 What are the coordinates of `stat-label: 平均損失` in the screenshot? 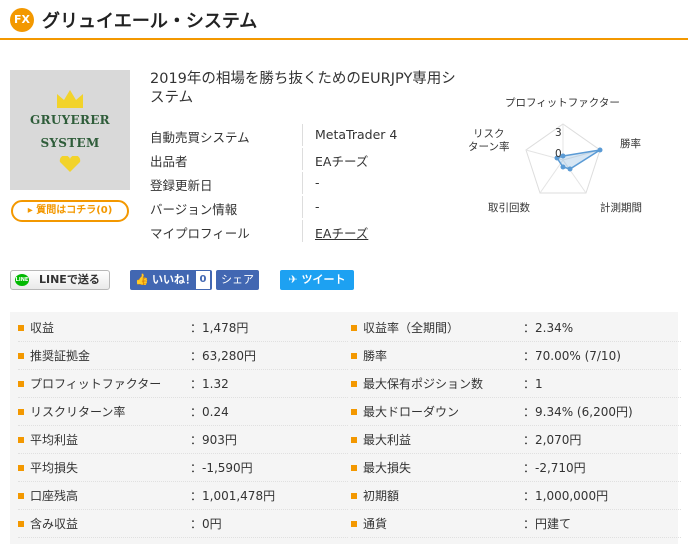 It's located at (54, 468).